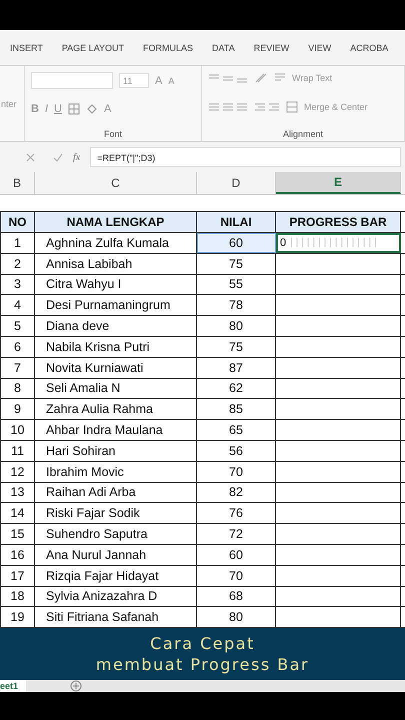  What do you see at coordinates (116, 617) in the screenshot?
I see `table-cell: Siti Fitriana Safanah` at bounding box center [116, 617].